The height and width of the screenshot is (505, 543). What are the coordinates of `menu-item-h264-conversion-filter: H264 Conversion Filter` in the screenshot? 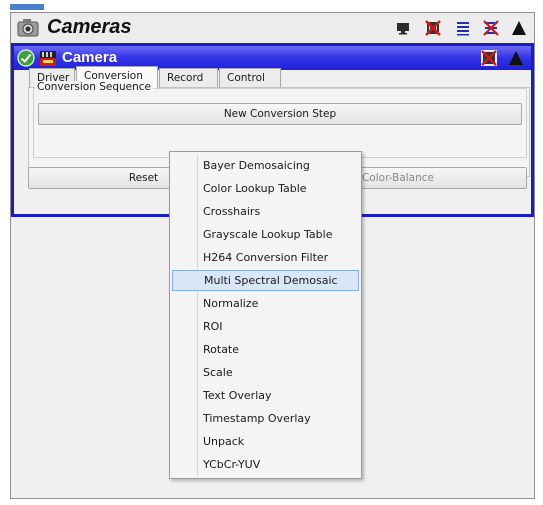 It's located at (265, 257).